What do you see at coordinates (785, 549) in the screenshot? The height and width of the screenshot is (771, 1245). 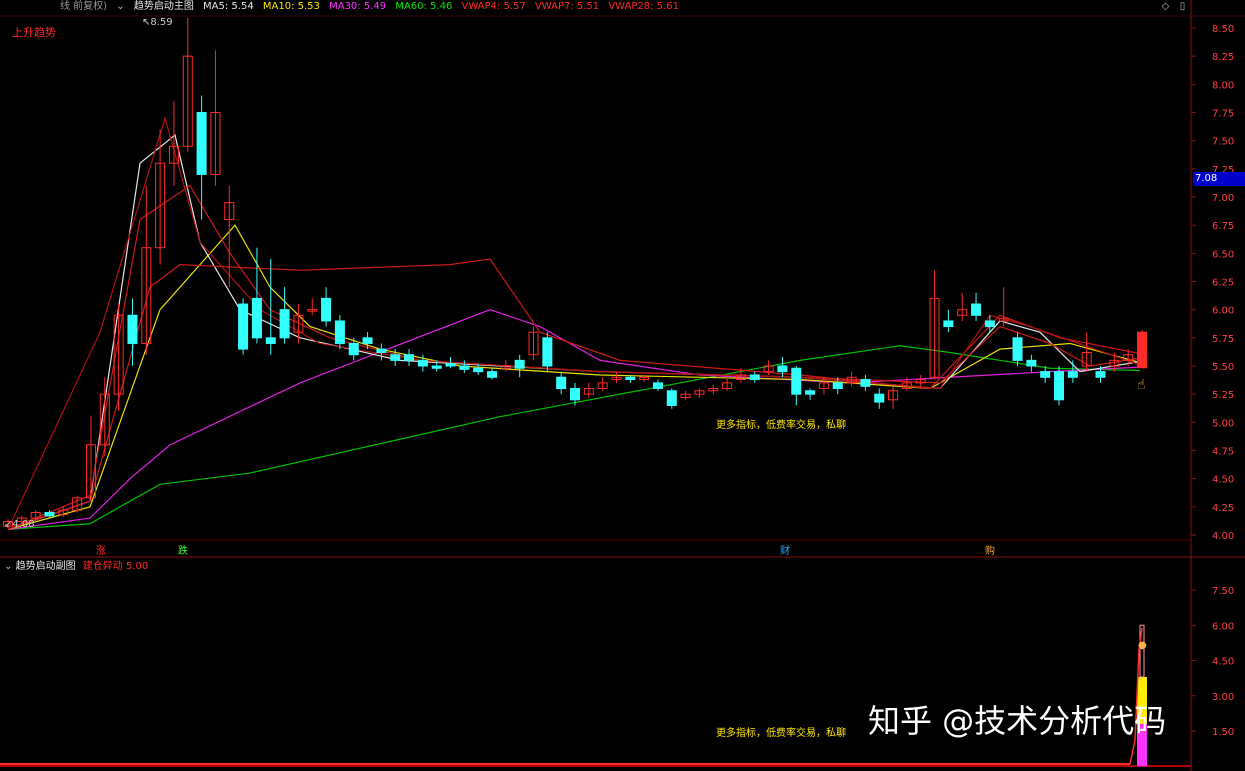 I see `event-marker-finance: 财` at bounding box center [785, 549].